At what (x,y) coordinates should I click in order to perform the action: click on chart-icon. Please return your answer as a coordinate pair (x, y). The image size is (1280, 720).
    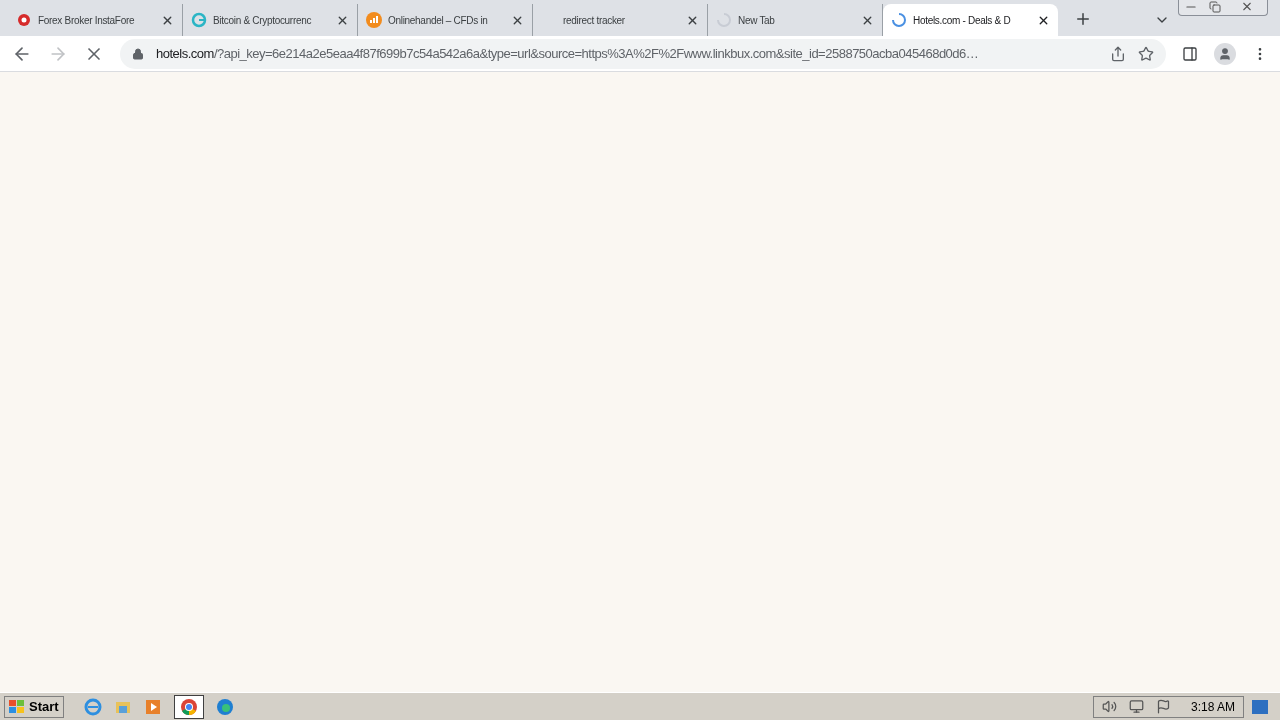
    Looking at the image, I should click on (374, 20).